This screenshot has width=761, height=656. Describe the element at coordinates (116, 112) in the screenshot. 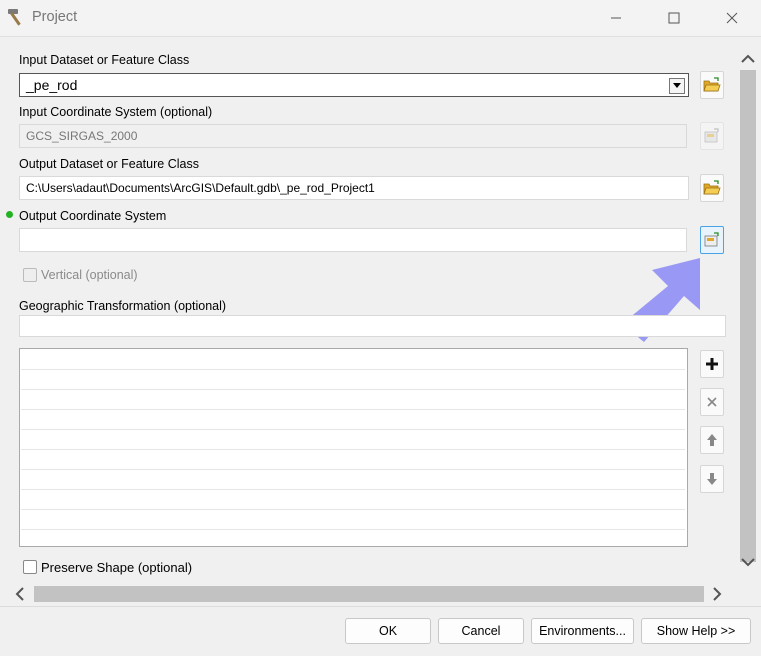

I see `input-coord-label: Input Coordinate System (optional)` at that location.